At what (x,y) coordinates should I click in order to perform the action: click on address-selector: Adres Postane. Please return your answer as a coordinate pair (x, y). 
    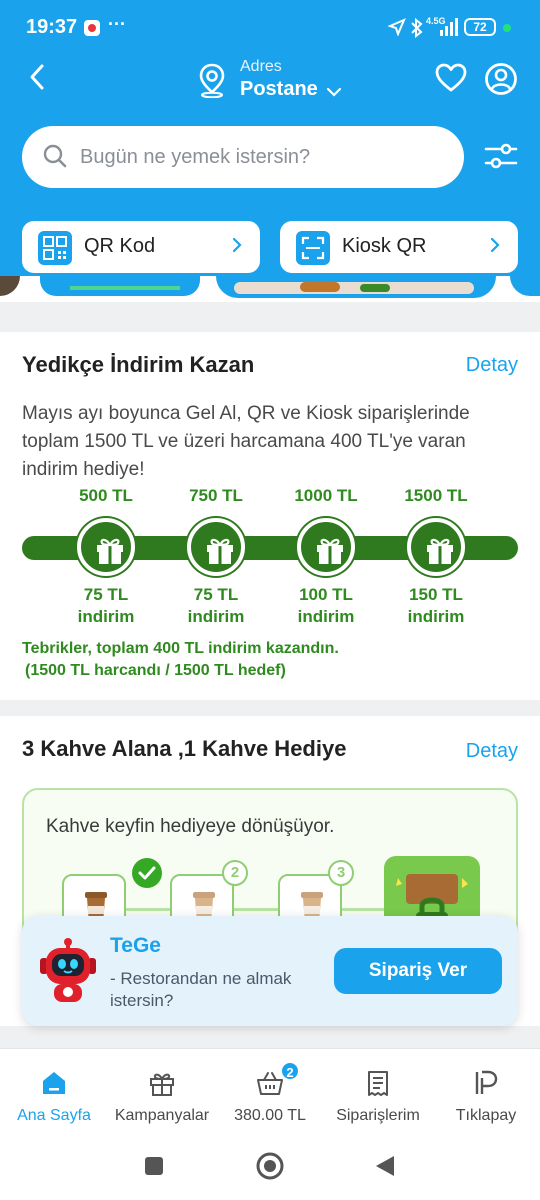
    Looking at the image, I should click on (276, 80).